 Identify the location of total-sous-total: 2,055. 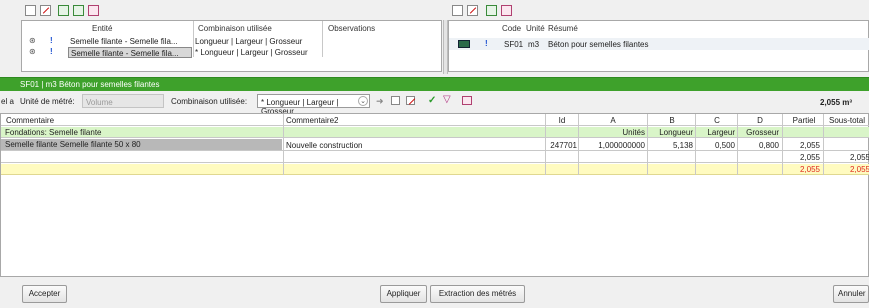
(859, 169).